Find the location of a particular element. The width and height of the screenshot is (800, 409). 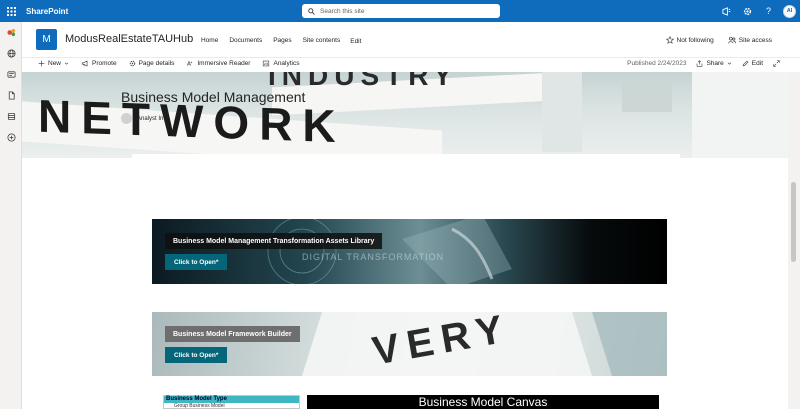

plus-icon is located at coordinates (41, 63).